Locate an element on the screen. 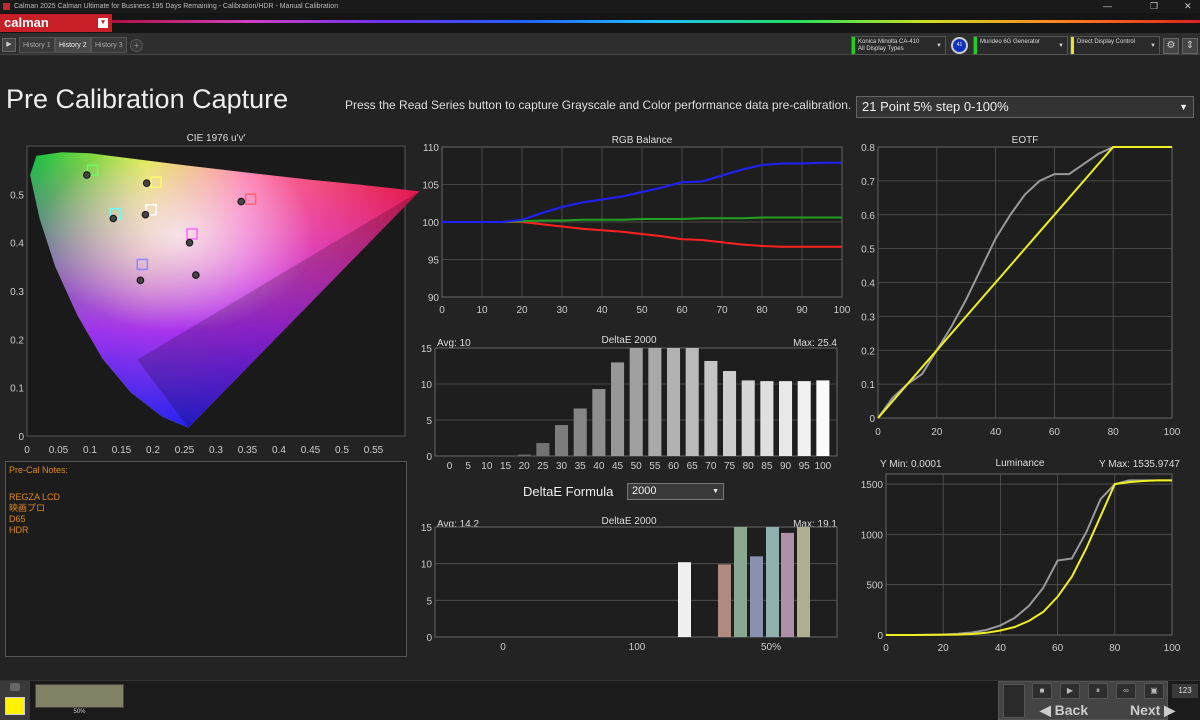 The height and width of the screenshot is (720, 1200). tab-history-3: History 3 is located at coordinates (109, 45).